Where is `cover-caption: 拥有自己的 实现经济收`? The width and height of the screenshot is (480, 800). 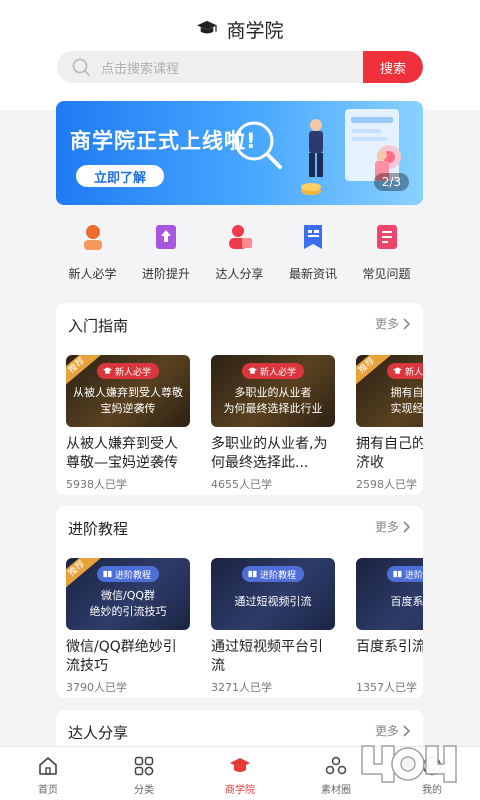 cover-caption: 拥有自己的 实现经济收 is located at coordinates (390, 401).